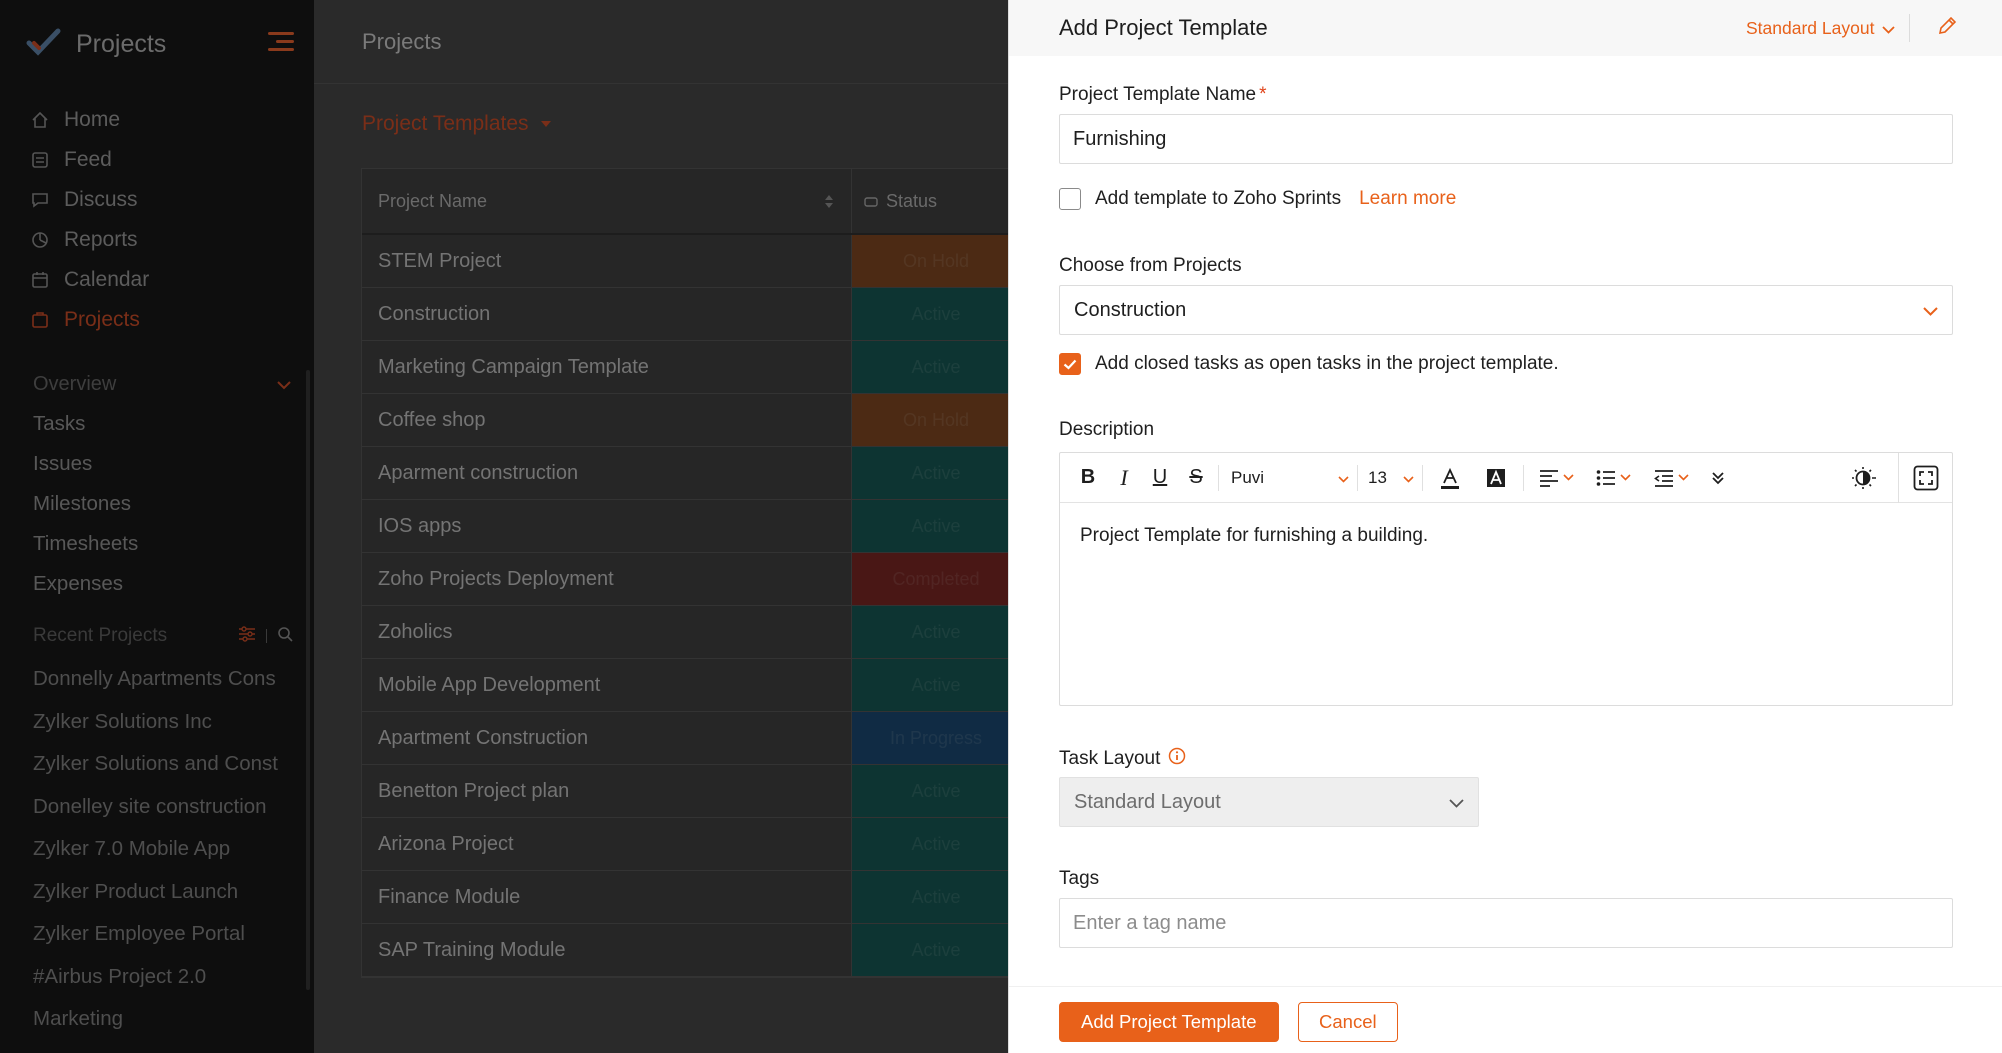 The height and width of the screenshot is (1053, 2002). What do you see at coordinates (1864, 478) in the screenshot?
I see `theme-toggle-button` at bounding box center [1864, 478].